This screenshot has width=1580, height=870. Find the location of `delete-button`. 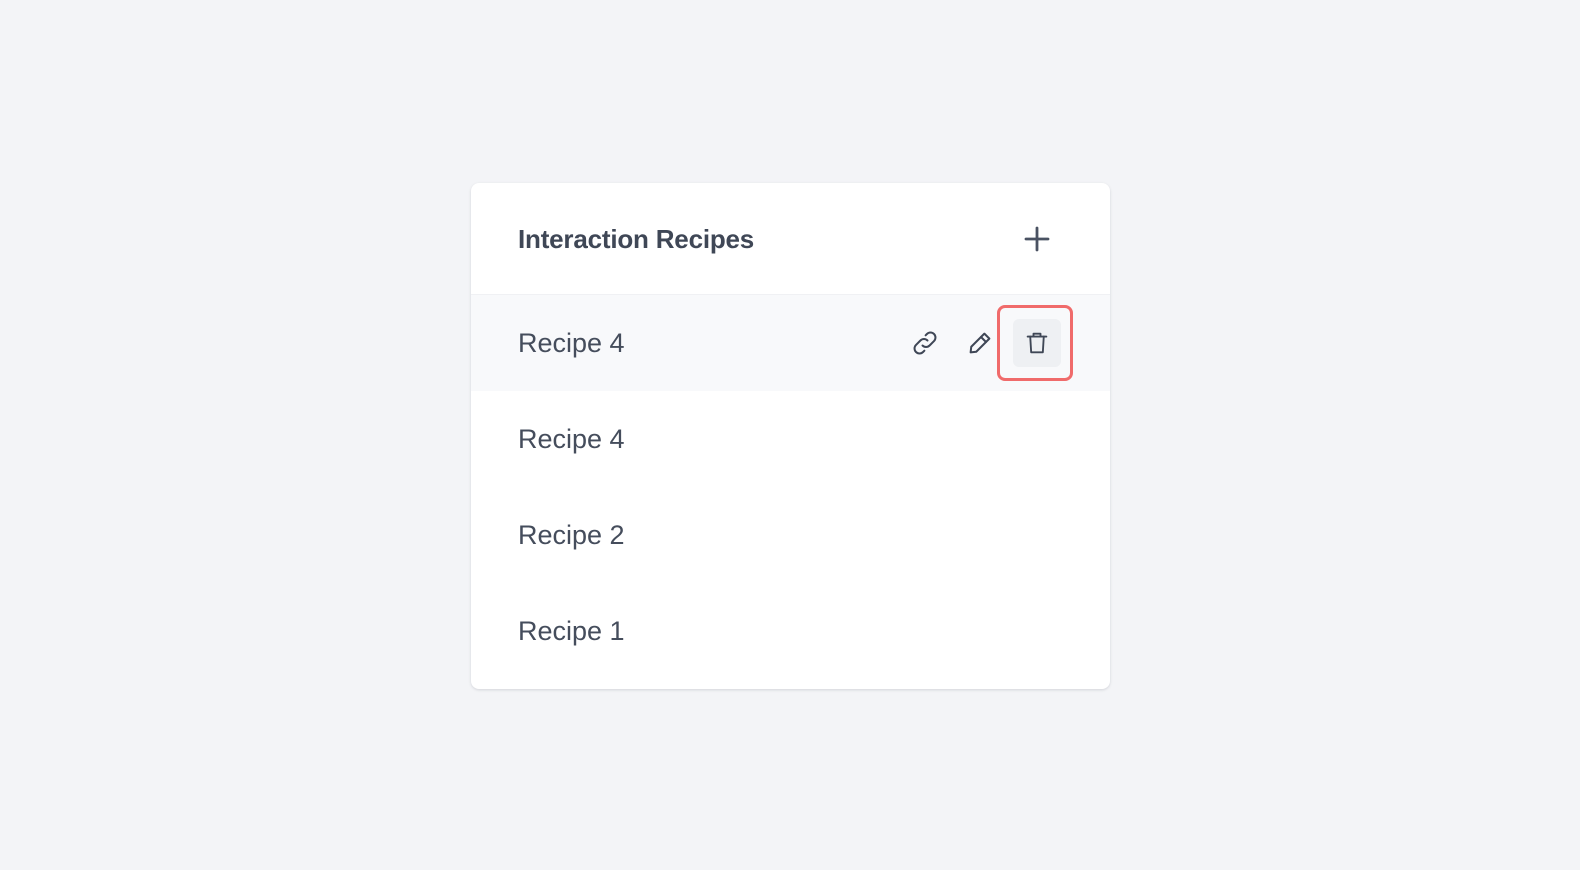

delete-button is located at coordinates (1037, 343).